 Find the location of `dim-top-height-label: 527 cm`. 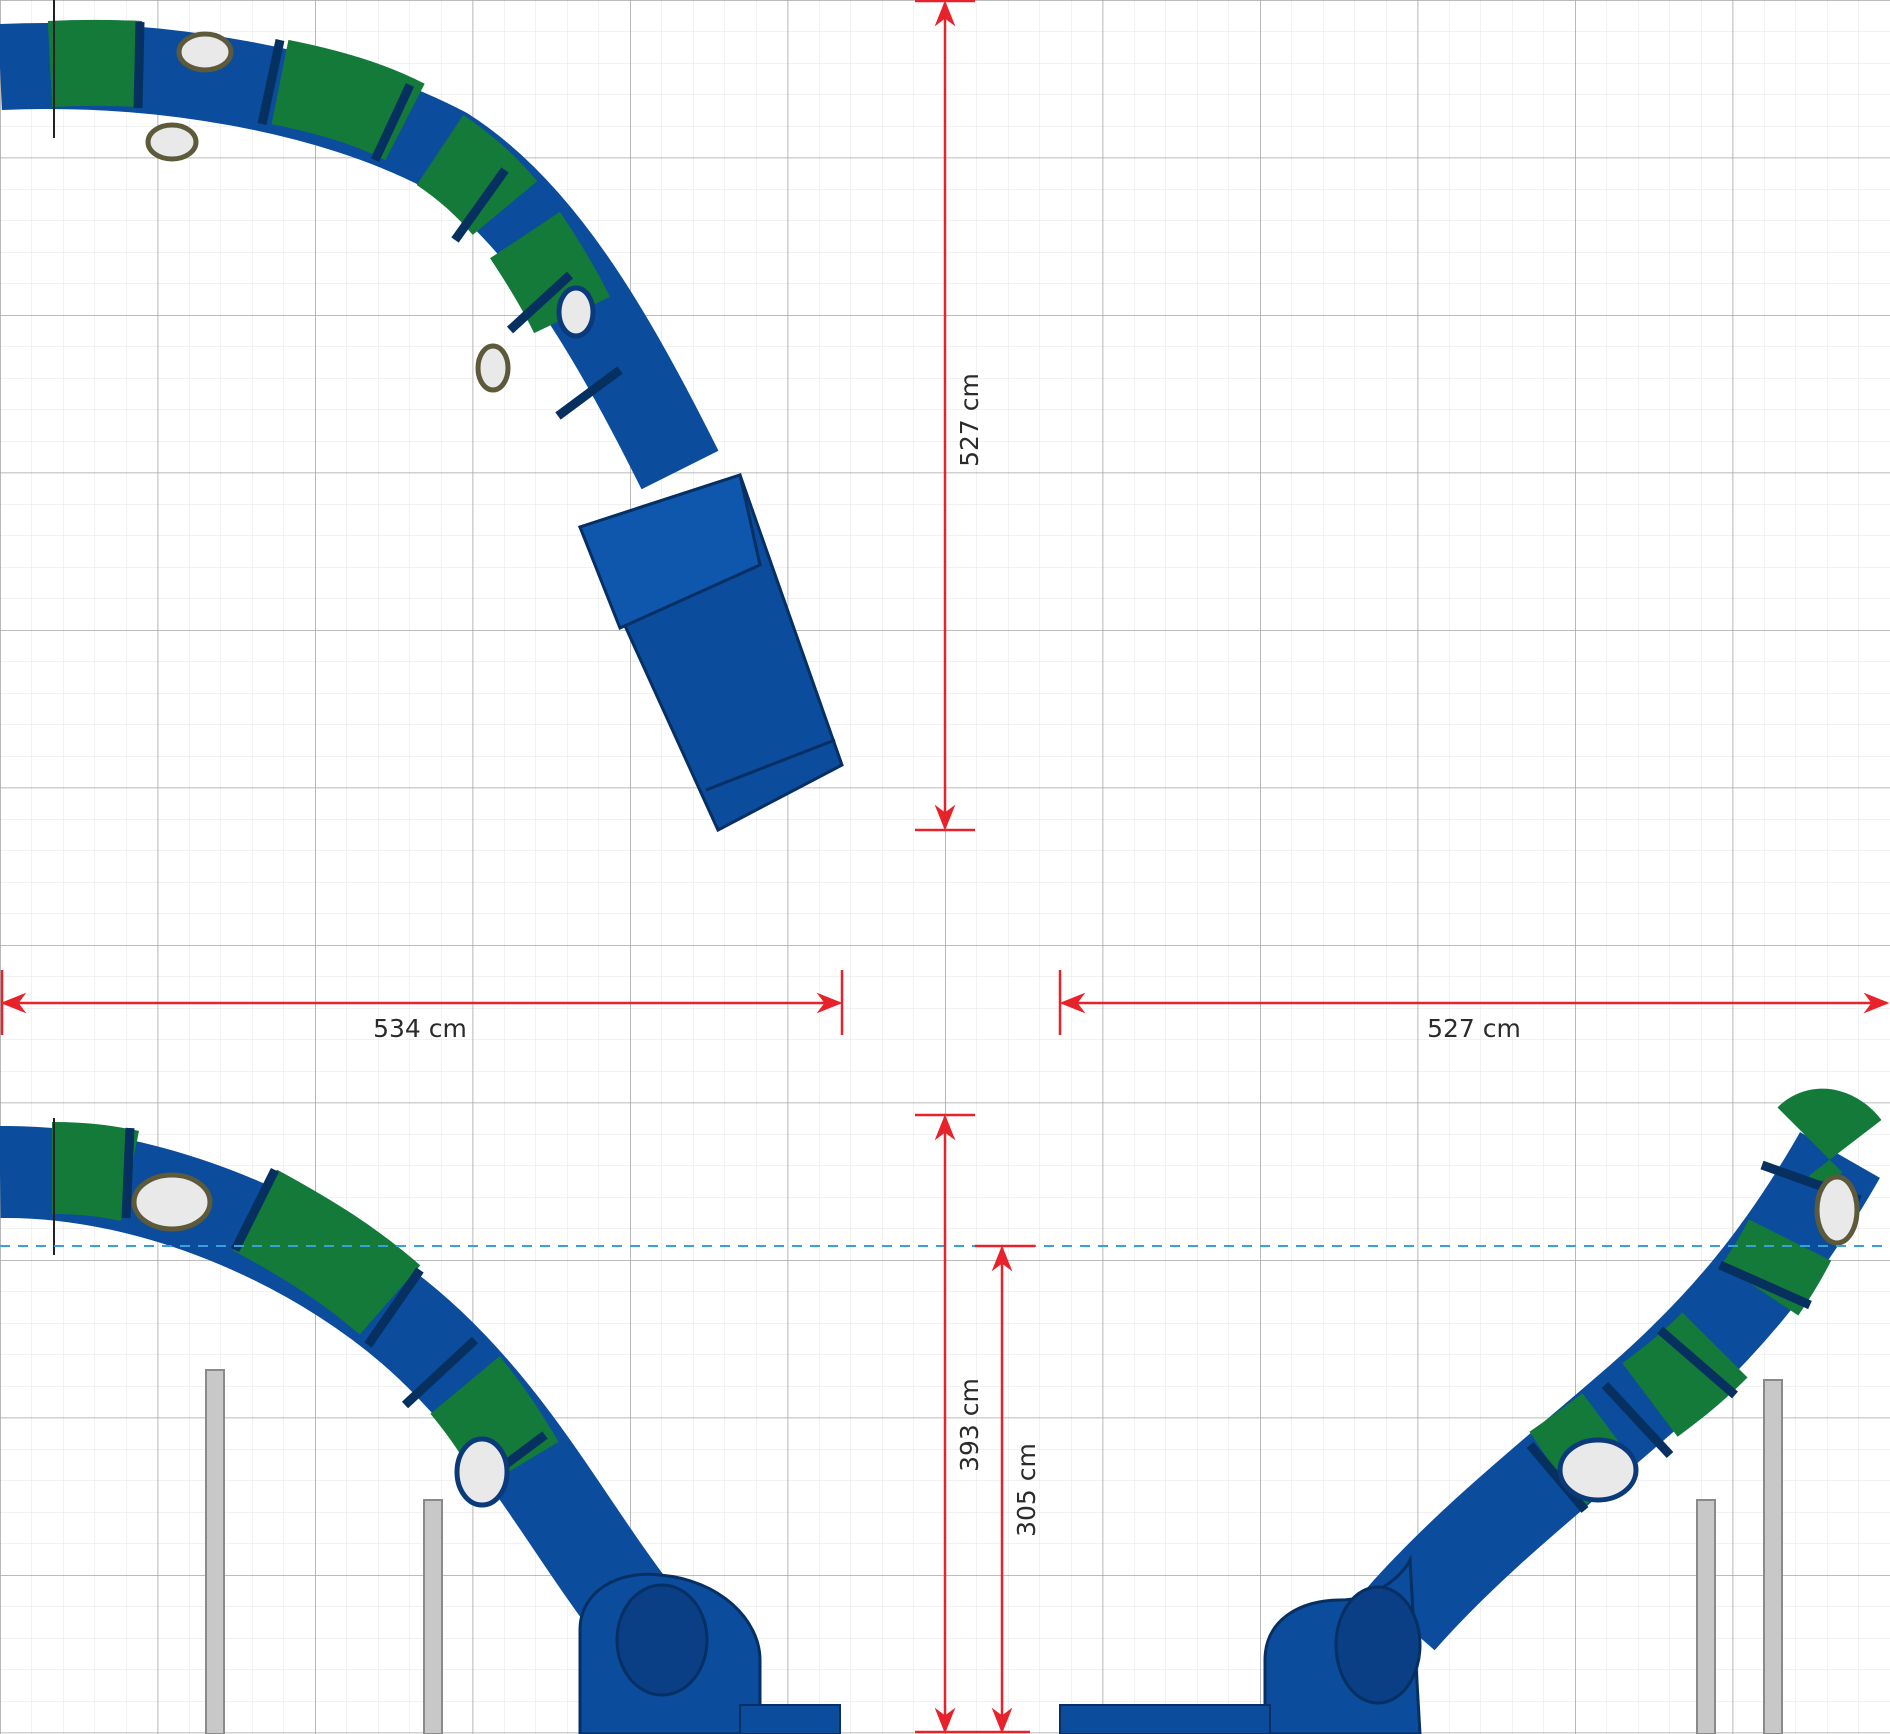

dim-top-height-label: 527 cm is located at coordinates (969, 420).